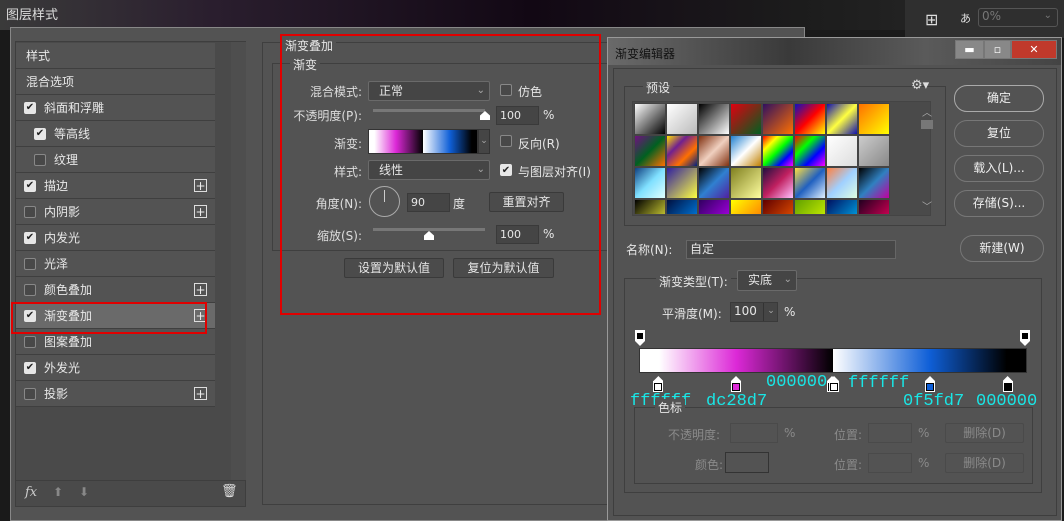 This screenshot has height=521, width=1064. I want to click on type-select: 实底 ⌄, so click(767, 280).